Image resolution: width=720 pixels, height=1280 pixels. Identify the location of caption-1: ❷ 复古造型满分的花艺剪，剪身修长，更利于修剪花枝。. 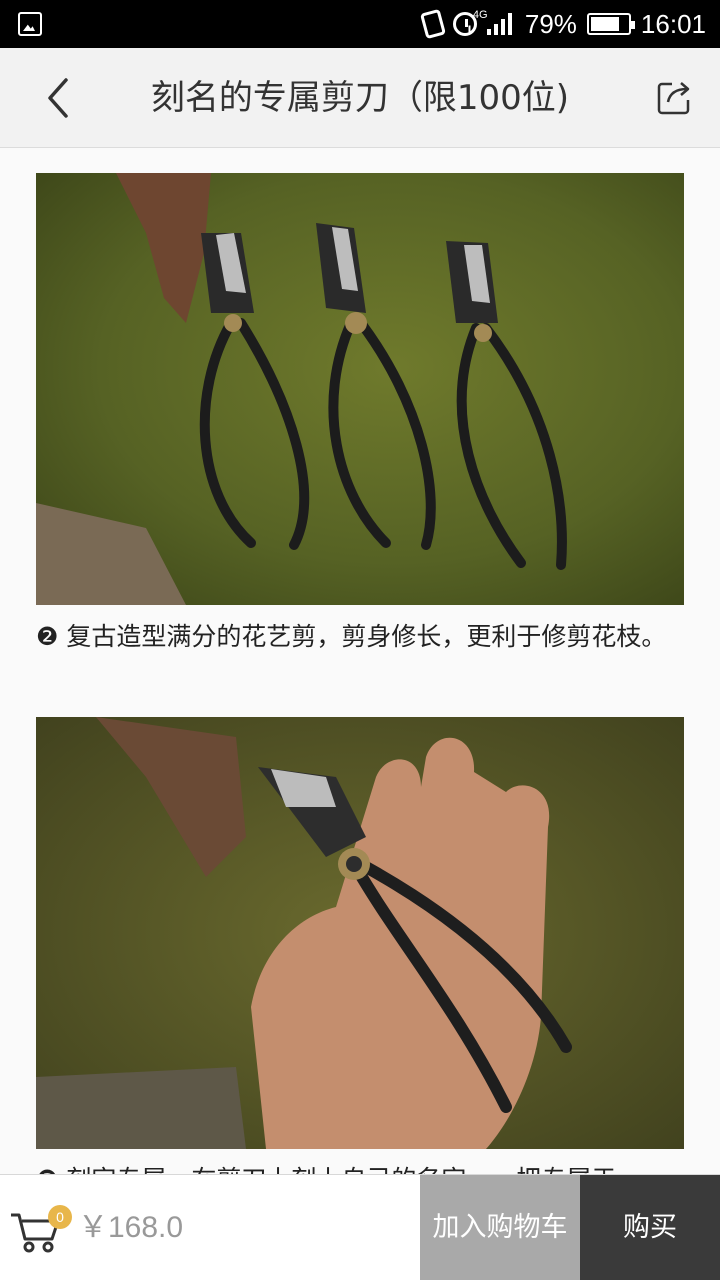
(351, 636).